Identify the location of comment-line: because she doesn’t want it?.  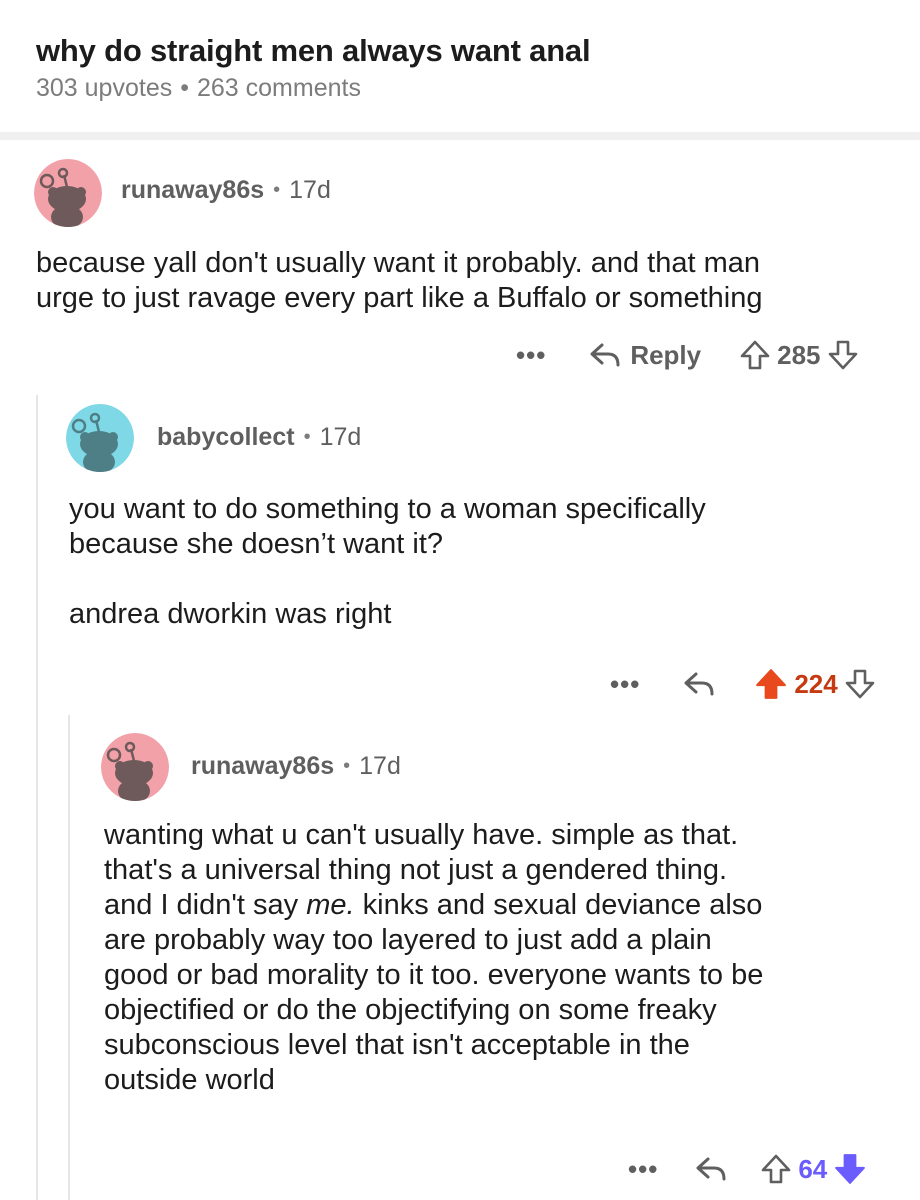
(256, 544).